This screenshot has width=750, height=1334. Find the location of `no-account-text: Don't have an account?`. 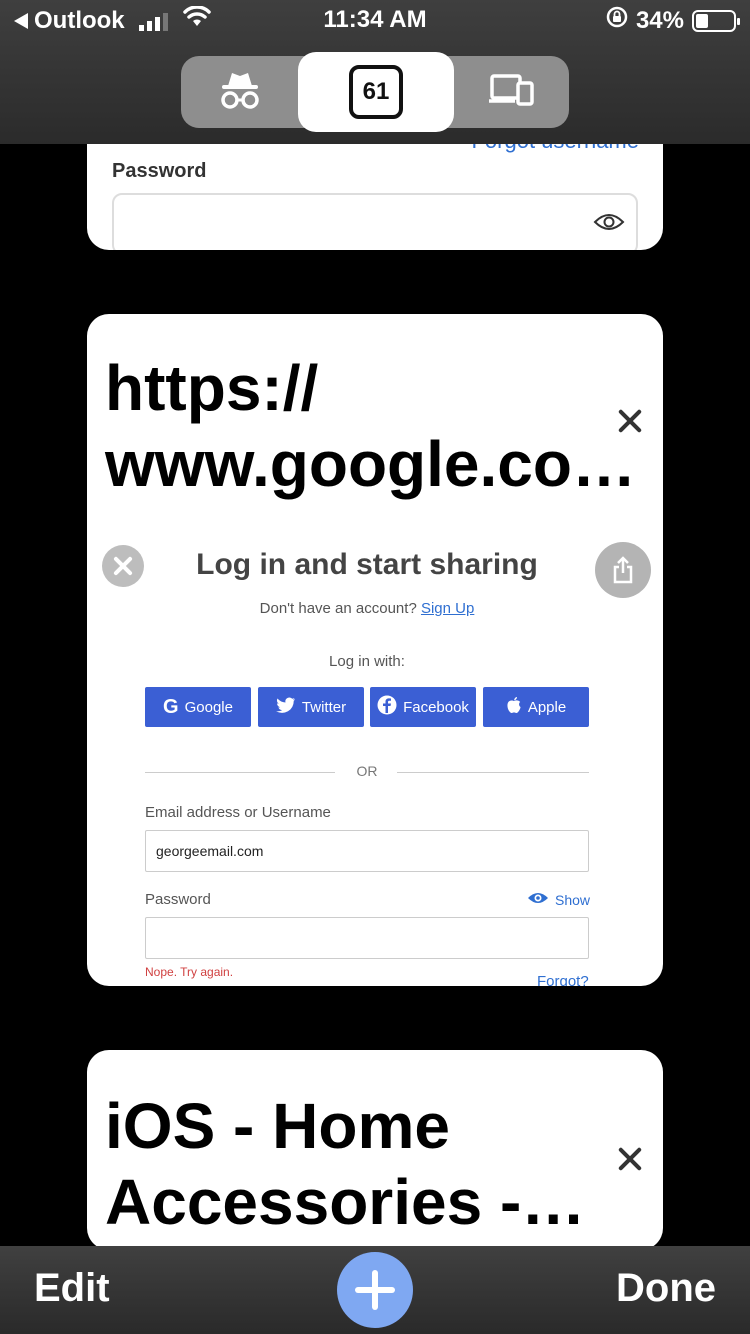

no-account-text: Don't have an account? is located at coordinates (338, 608).